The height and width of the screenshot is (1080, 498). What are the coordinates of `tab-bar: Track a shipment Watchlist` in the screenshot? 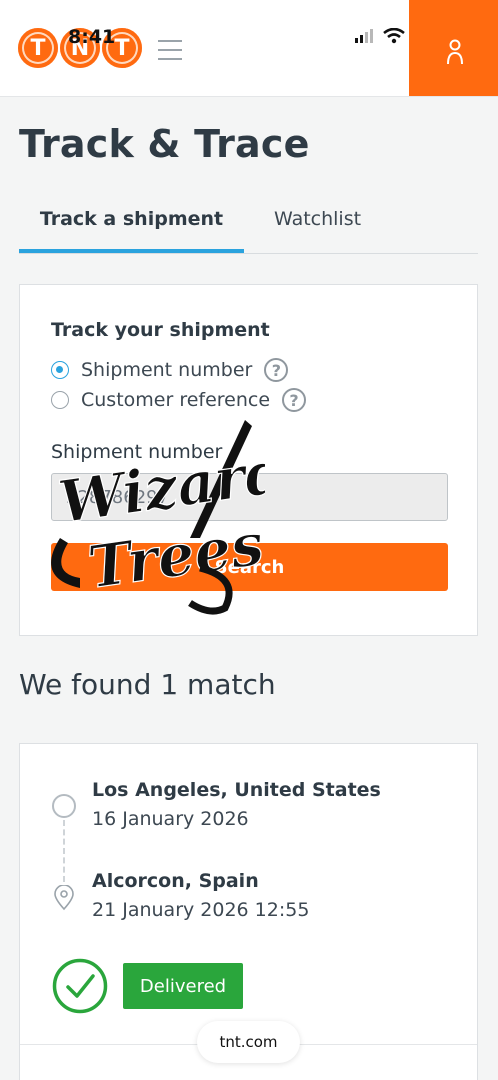 It's located at (248, 226).